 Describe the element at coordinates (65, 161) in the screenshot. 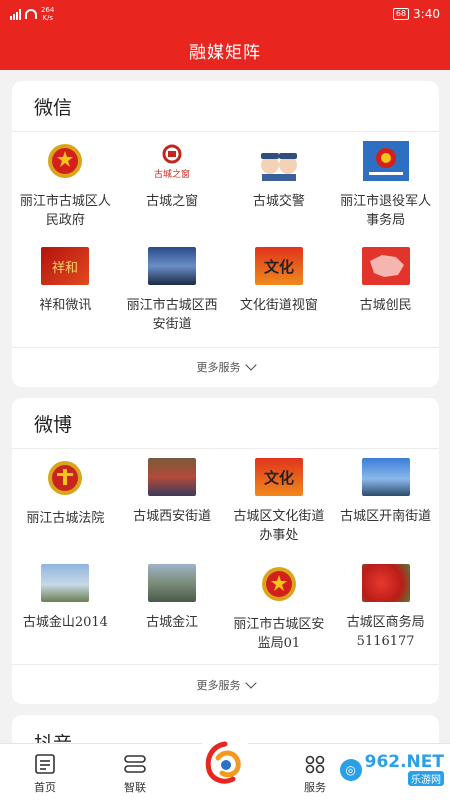

I see `national-emblem-icon` at that location.